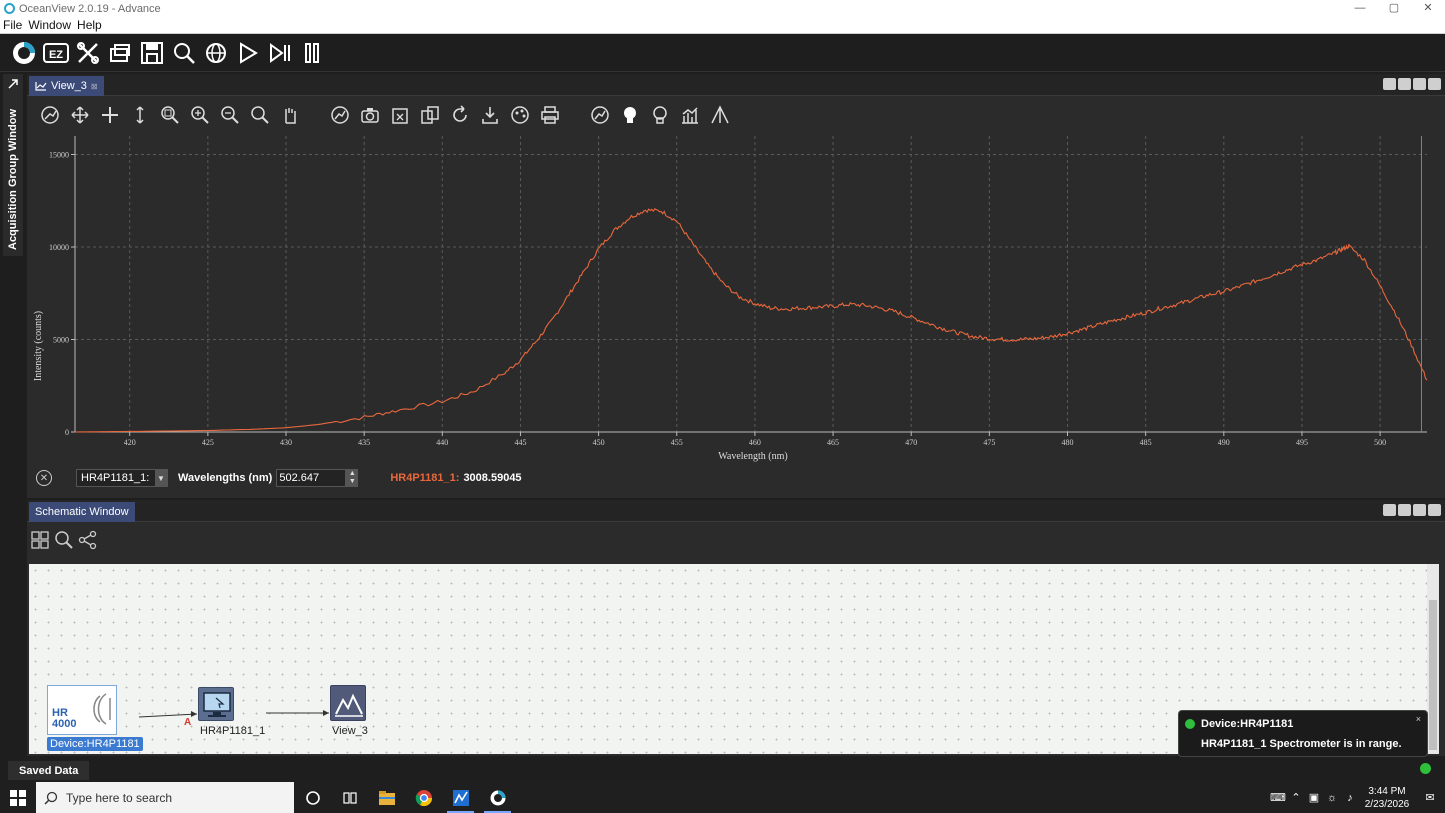 The image size is (1445, 813). Describe the element at coordinates (44, 478) in the screenshot. I see `cursor-remove-icon: ✕` at that location.